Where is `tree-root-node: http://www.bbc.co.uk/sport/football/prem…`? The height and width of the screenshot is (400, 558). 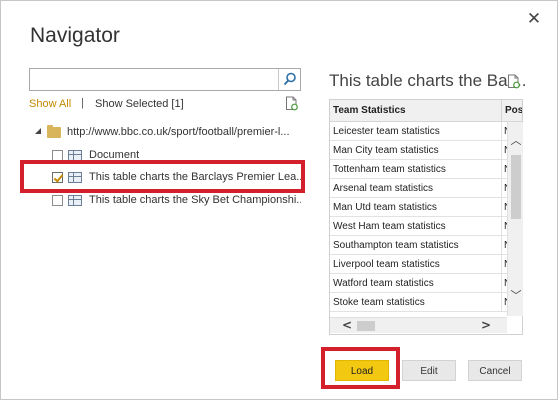 tree-root-node: http://www.bbc.co.uk/sport/football/prem… is located at coordinates (170, 133).